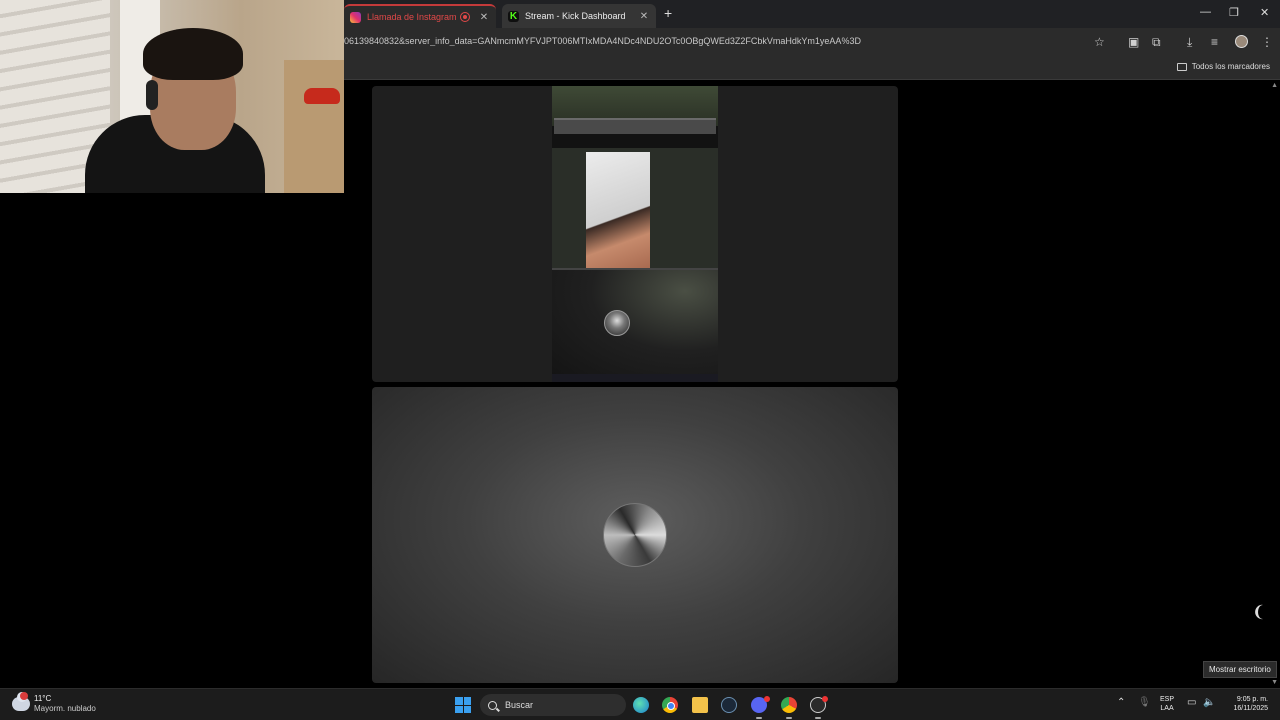  What do you see at coordinates (1167, 704) in the screenshot?
I see `language-indicator: ESP LAA` at bounding box center [1167, 704].